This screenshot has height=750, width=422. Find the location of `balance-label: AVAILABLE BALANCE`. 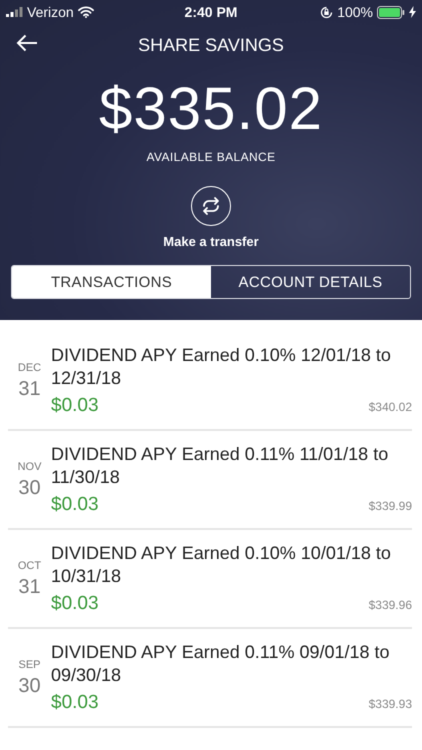

balance-label: AVAILABLE BALANCE is located at coordinates (211, 157).